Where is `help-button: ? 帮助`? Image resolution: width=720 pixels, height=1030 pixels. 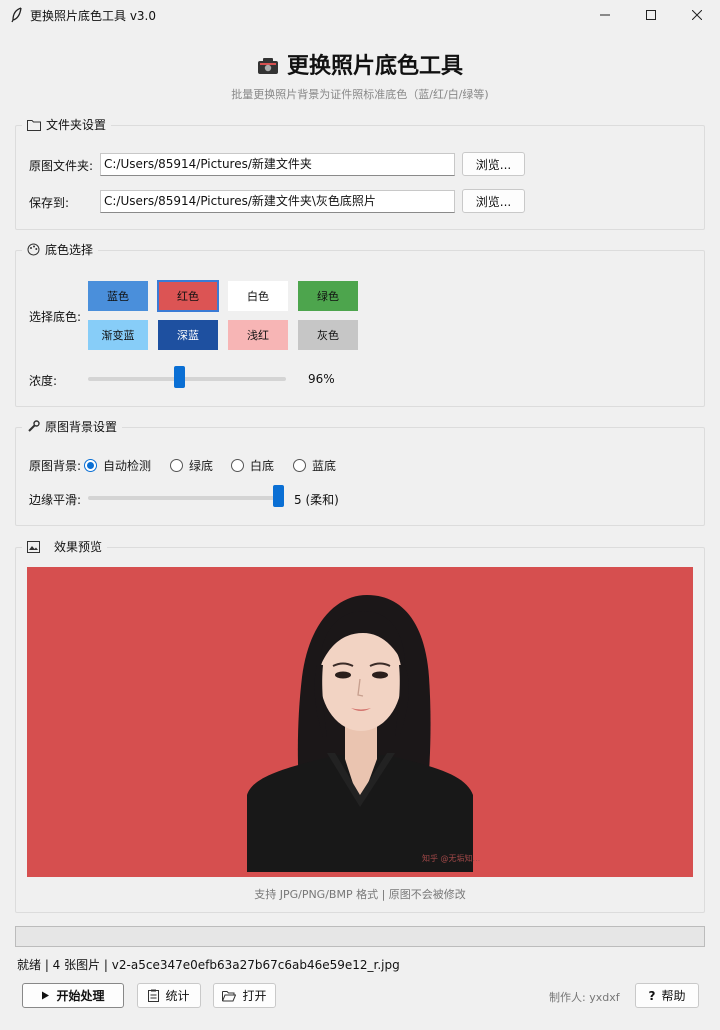 help-button: ? 帮助 is located at coordinates (667, 995).